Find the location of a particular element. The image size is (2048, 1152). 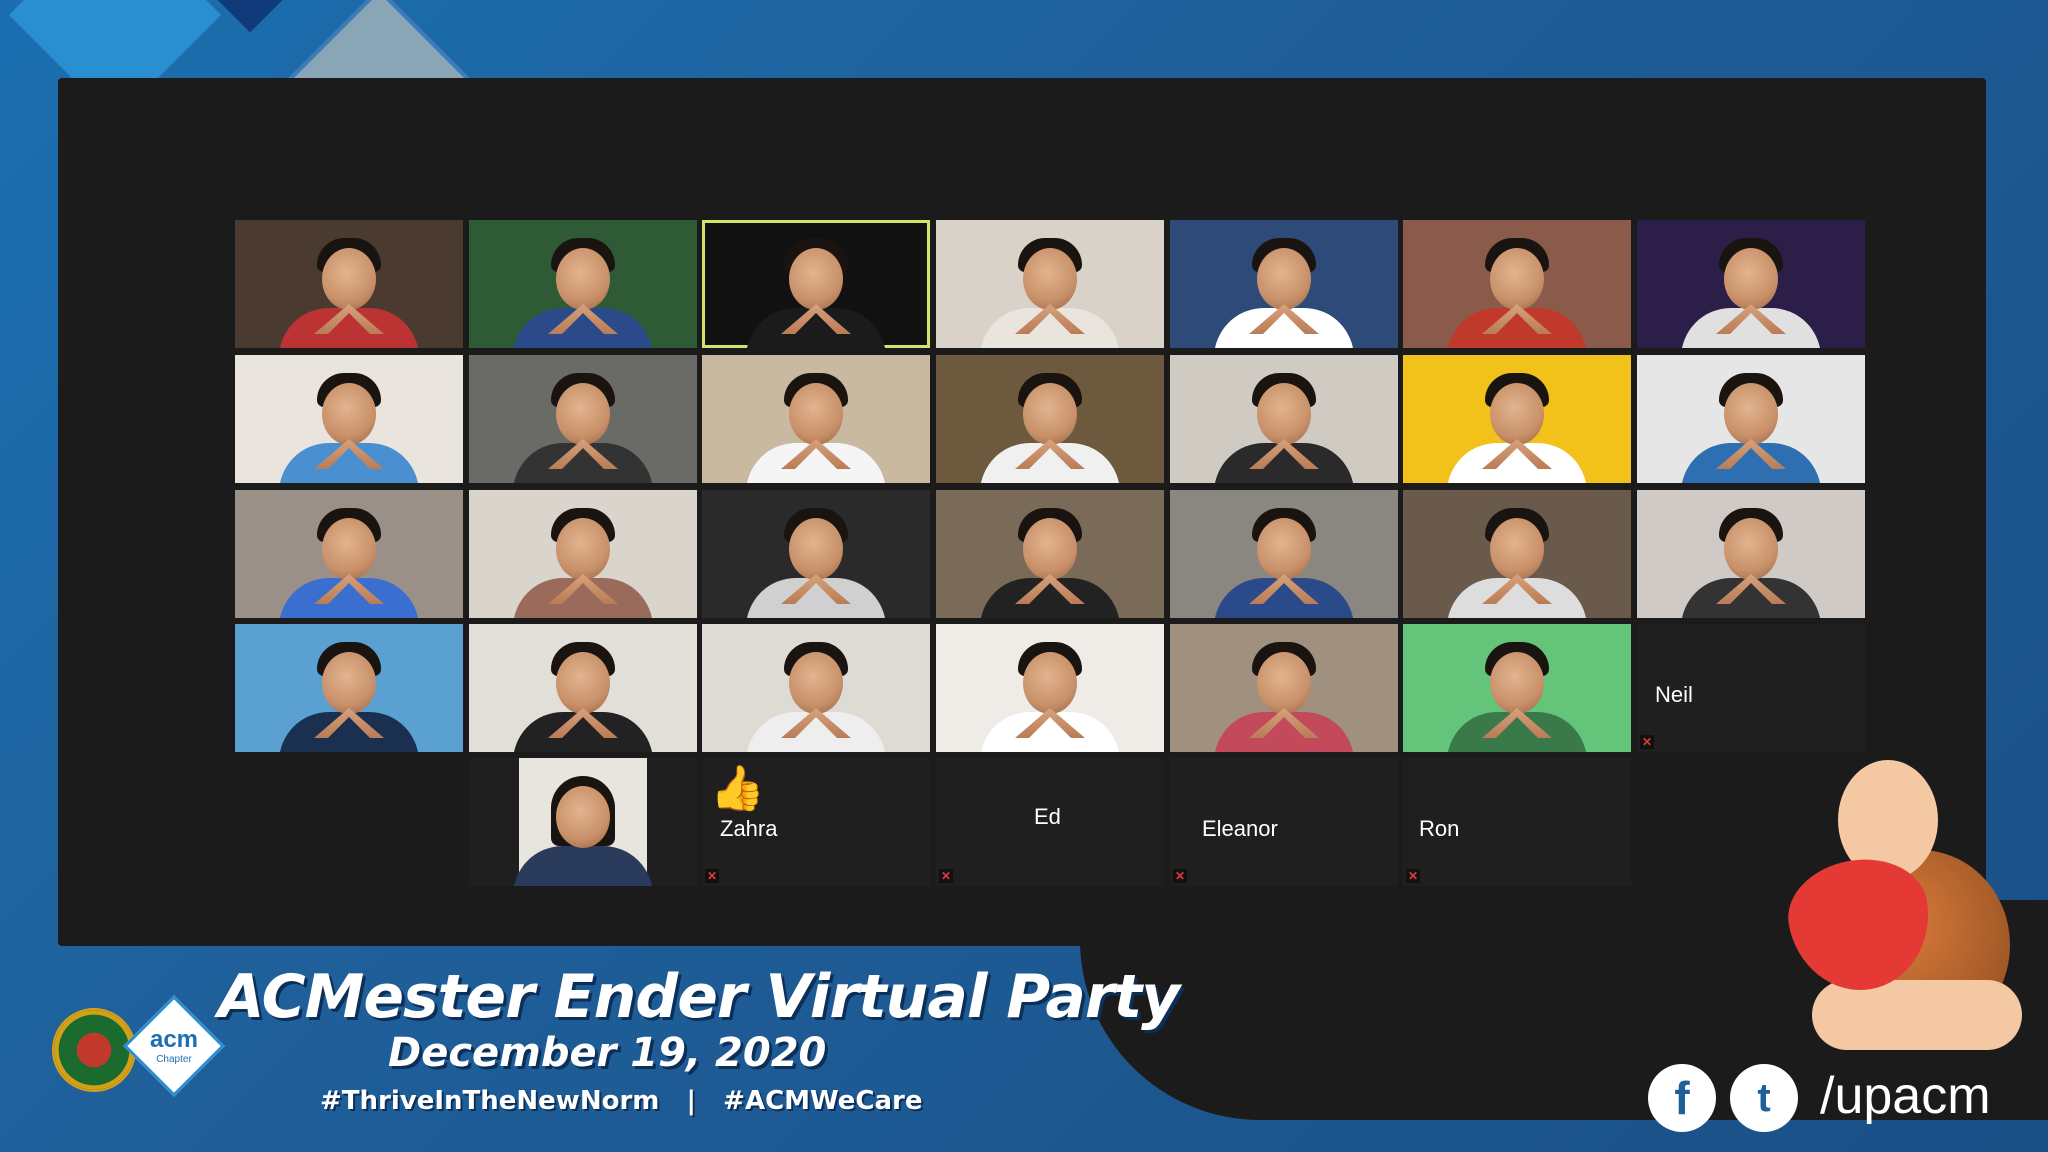

participant-tile: Ed ✕ is located at coordinates (1050, 822).